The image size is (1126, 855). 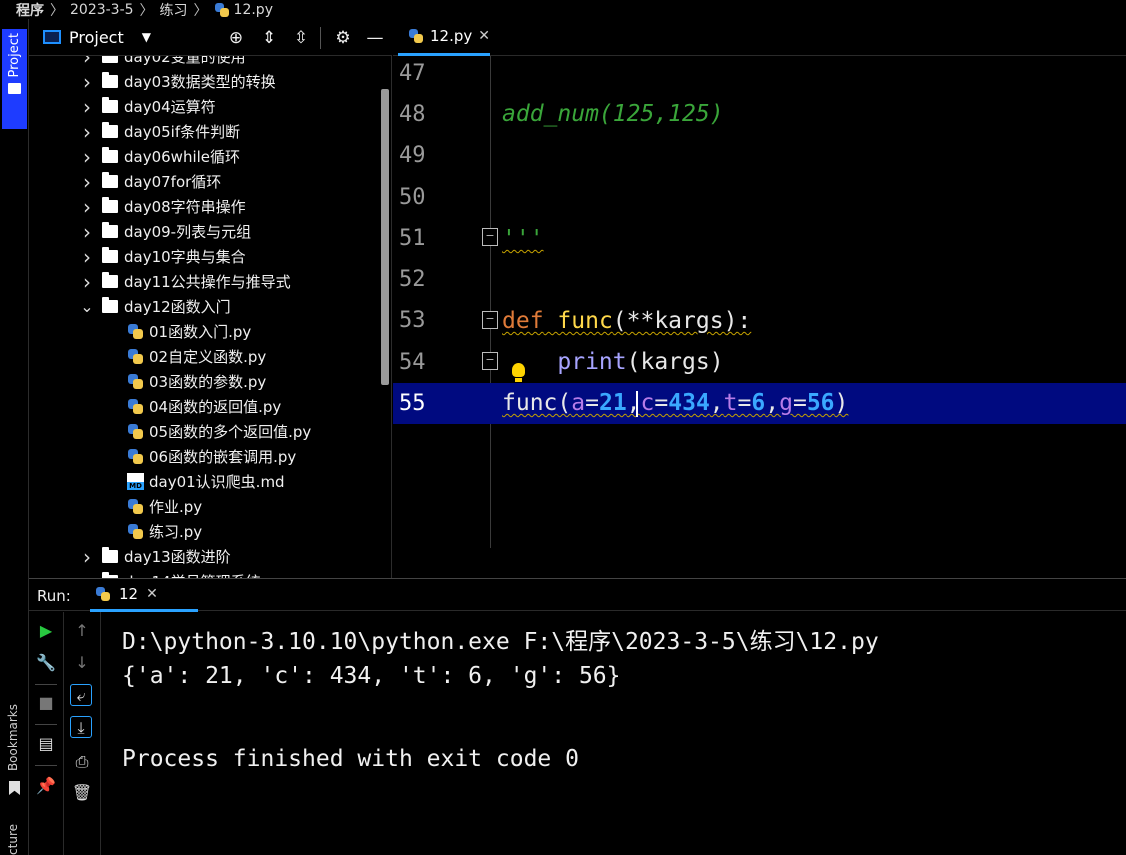 What do you see at coordinates (185, 281) in the screenshot?
I see `tree-folder: › day11公共操作与推导式` at bounding box center [185, 281].